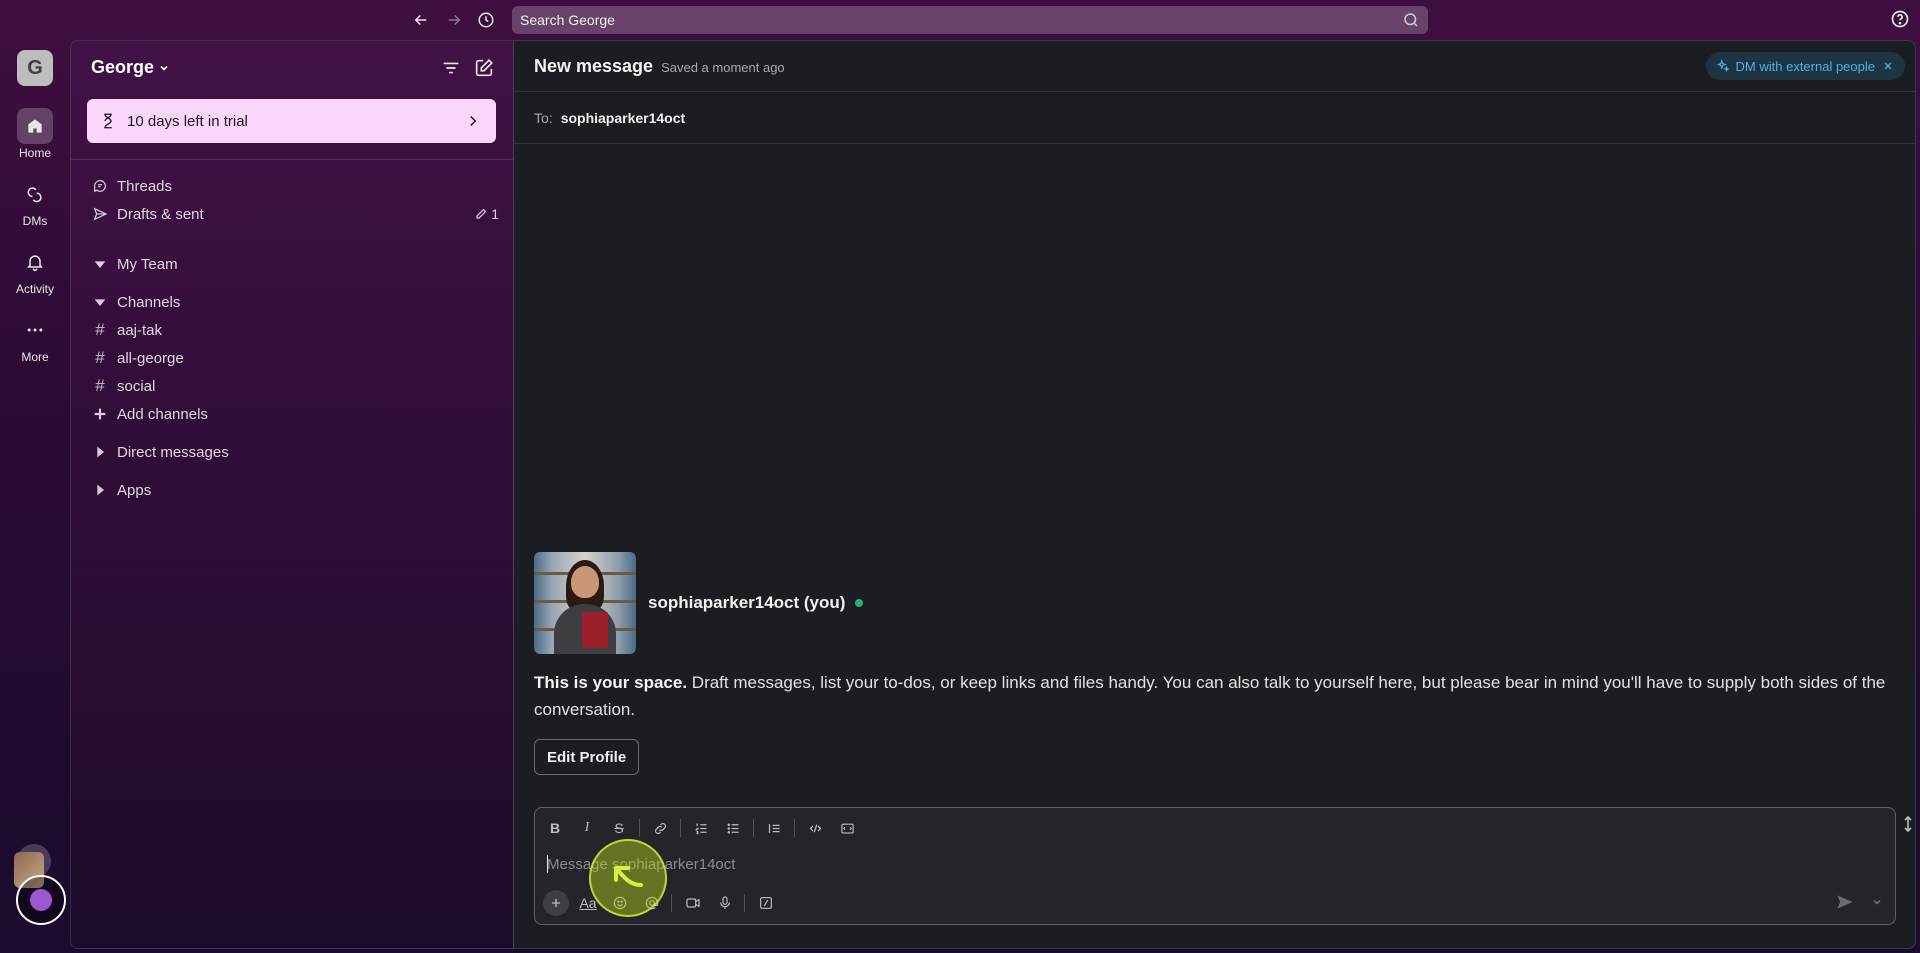 This screenshot has height=953, width=1920. I want to click on message-composer: B I S Aa, so click(1215, 866).